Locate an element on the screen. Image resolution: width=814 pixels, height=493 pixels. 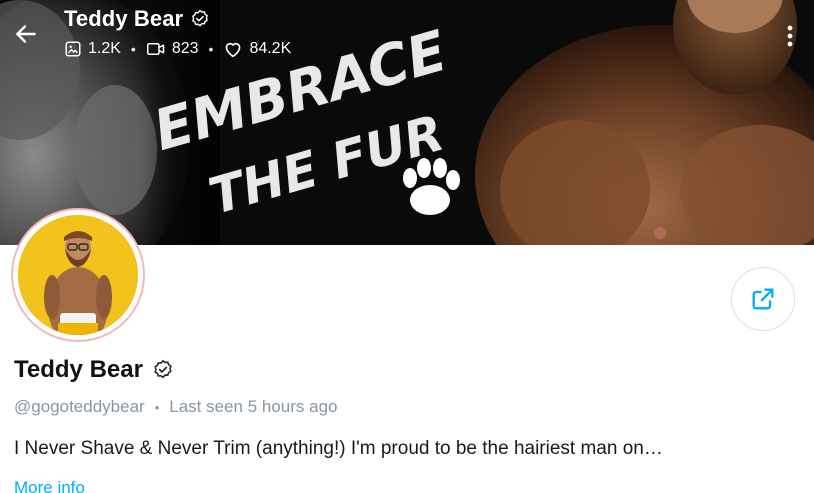
stat-photos: 1.2K is located at coordinates (92, 49).